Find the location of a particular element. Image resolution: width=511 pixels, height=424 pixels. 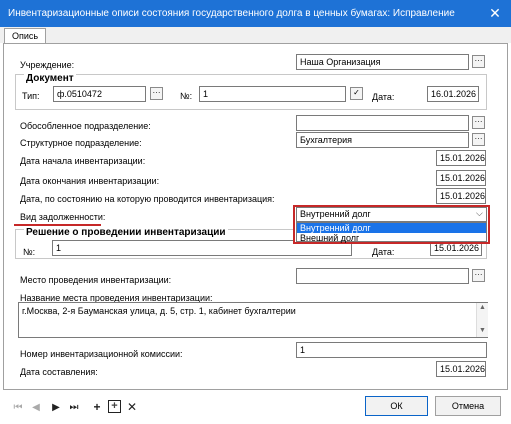

institution-field: Наша Организация is located at coordinates (382, 62).